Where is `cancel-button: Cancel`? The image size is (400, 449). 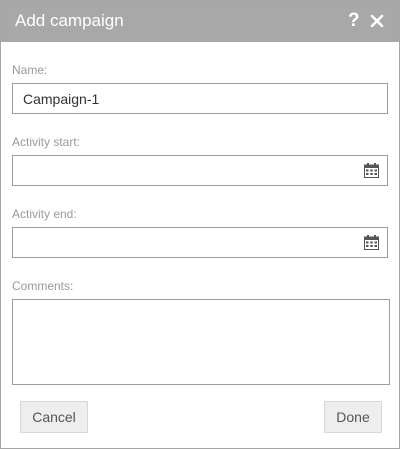 cancel-button: Cancel is located at coordinates (54, 417).